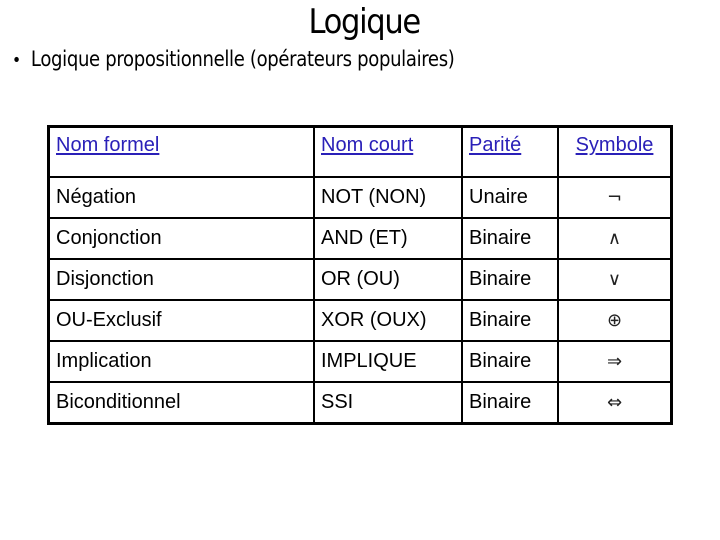  Describe the element at coordinates (615, 197) in the screenshot. I see `negation-icon: ¬` at that location.